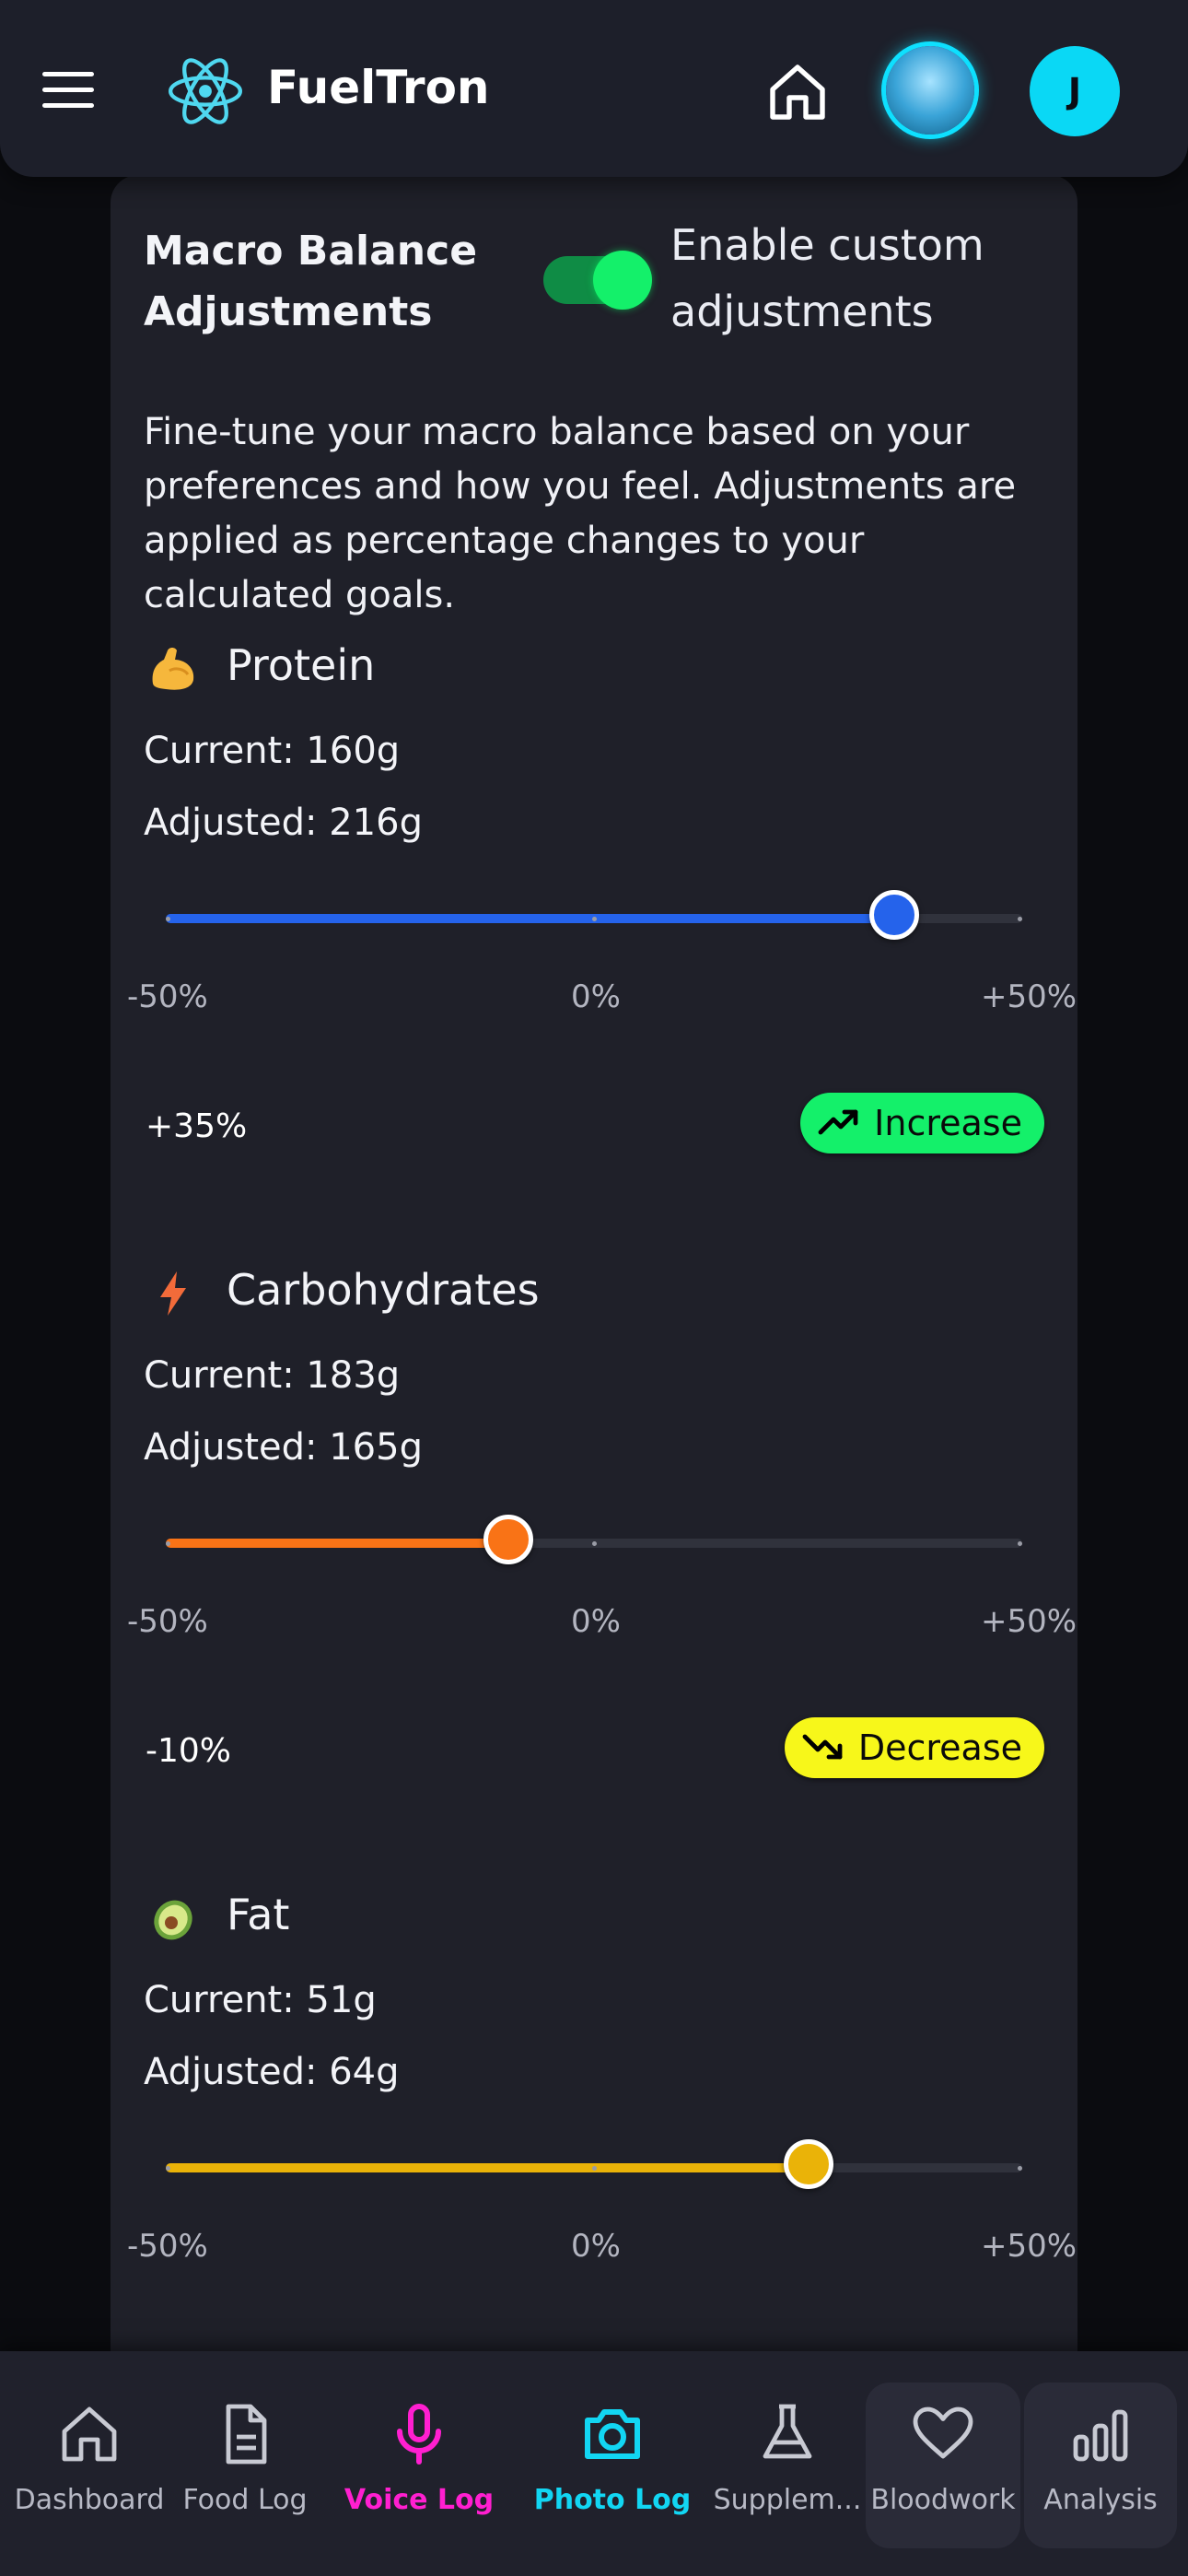 This screenshot has height=2576, width=1188. I want to click on decrease-badge: Decrease, so click(914, 1747).